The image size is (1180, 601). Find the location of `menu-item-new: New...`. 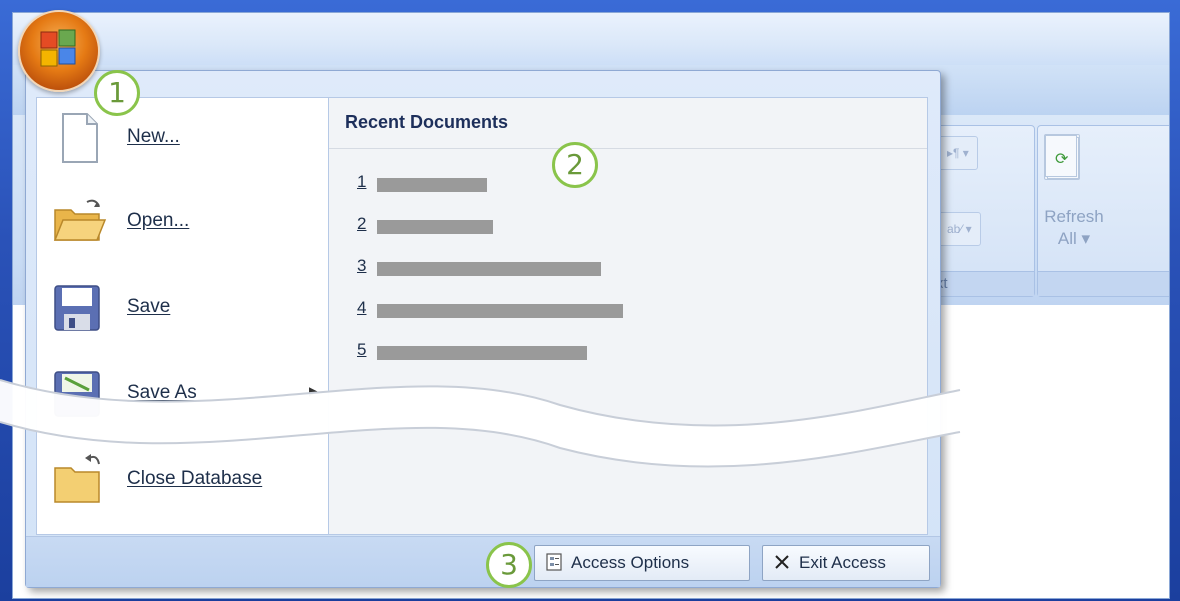

menu-item-new: New... is located at coordinates (183, 140).